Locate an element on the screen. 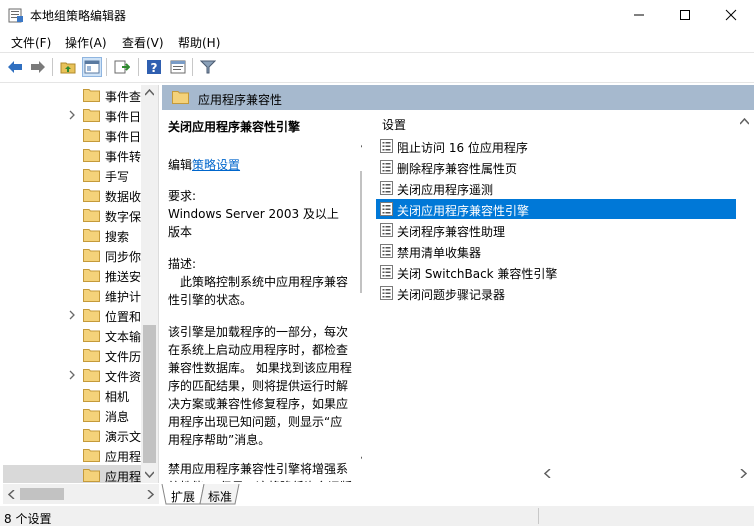 Image resolution: width=754 pixels, height=527 pixels. tree-item: 文件资 is located at coordinates (73, 375).